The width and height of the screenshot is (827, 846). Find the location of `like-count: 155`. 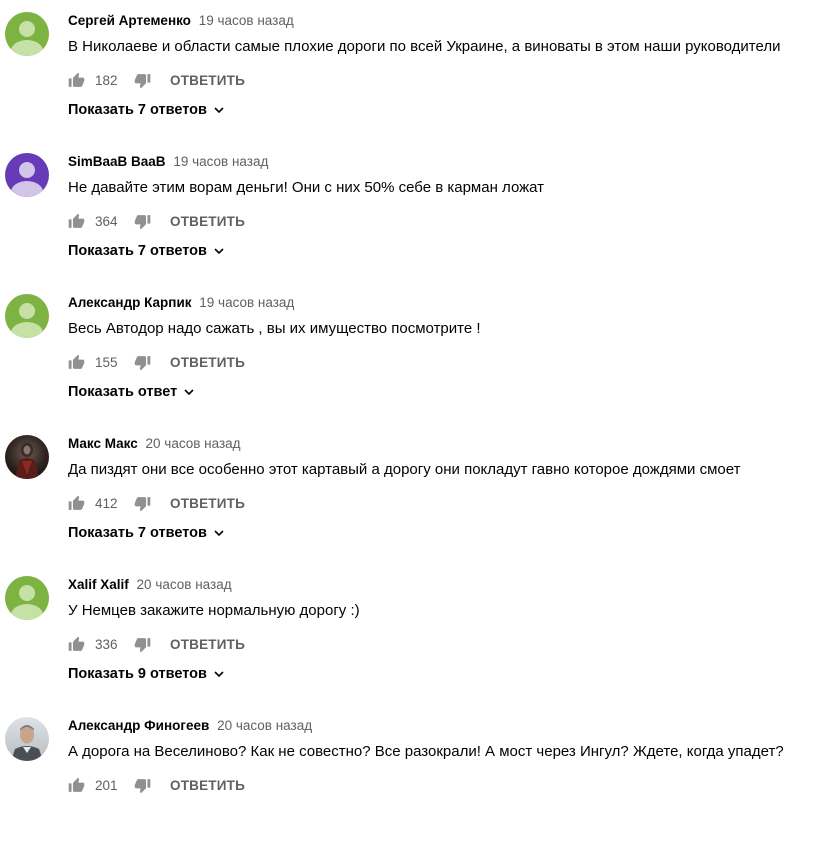

like-count: 155 is located at coordinates (106, 362).